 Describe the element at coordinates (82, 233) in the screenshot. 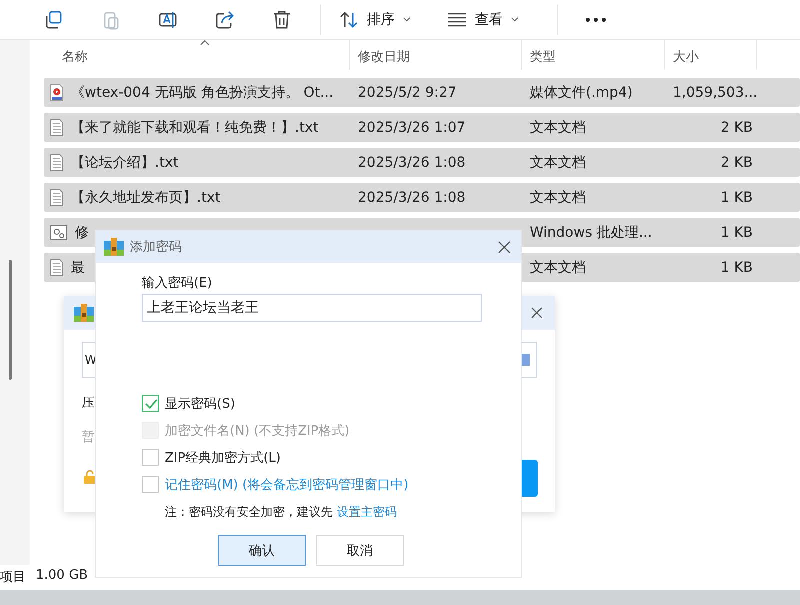

I see `file-name: 修` at that location.